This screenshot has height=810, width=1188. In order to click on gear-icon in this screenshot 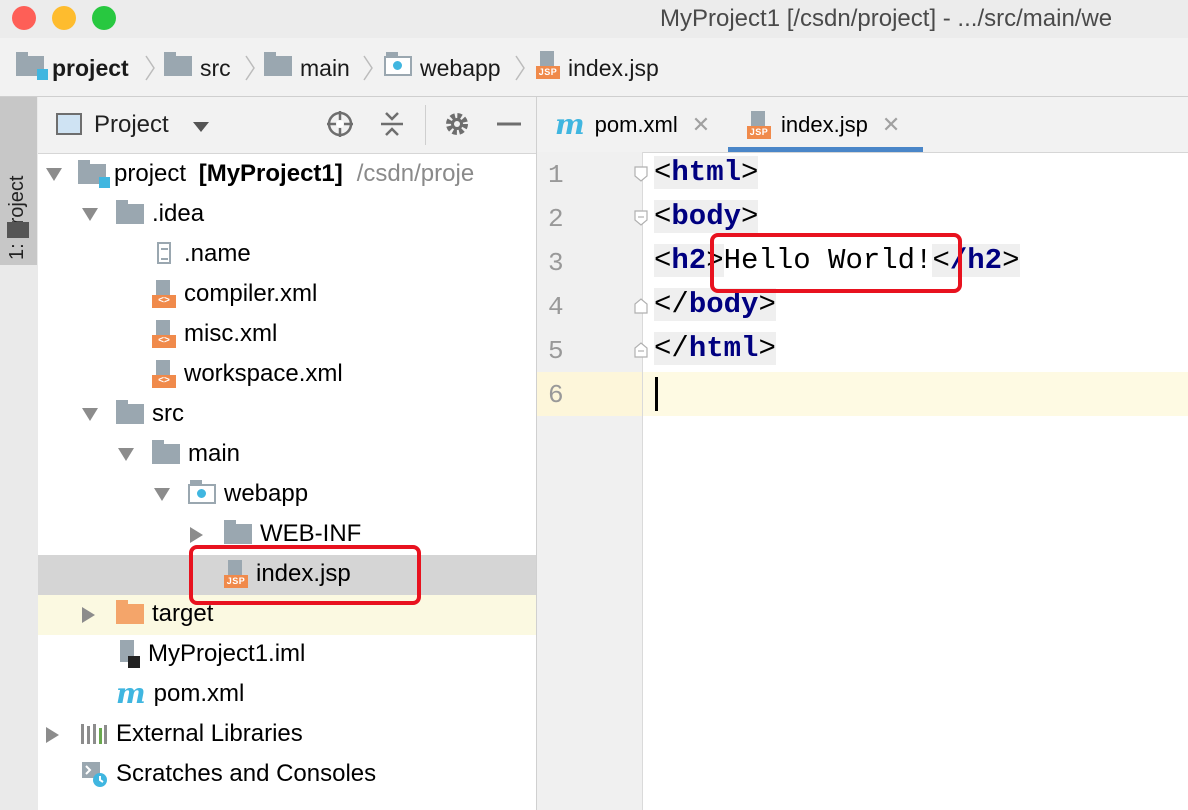, I will do `click(457, 124)`.